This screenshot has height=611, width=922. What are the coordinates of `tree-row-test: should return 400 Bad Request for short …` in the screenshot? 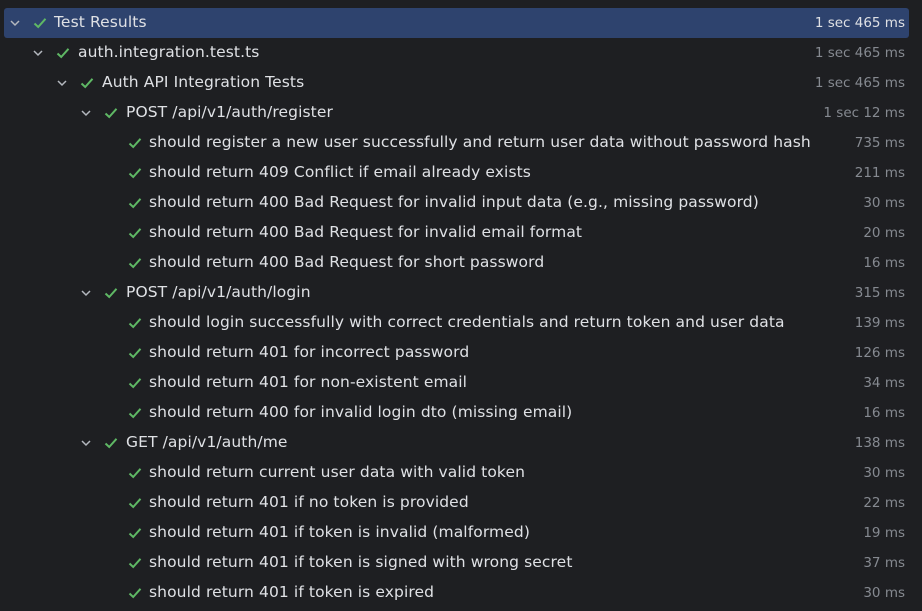 It's located at (461, 263).